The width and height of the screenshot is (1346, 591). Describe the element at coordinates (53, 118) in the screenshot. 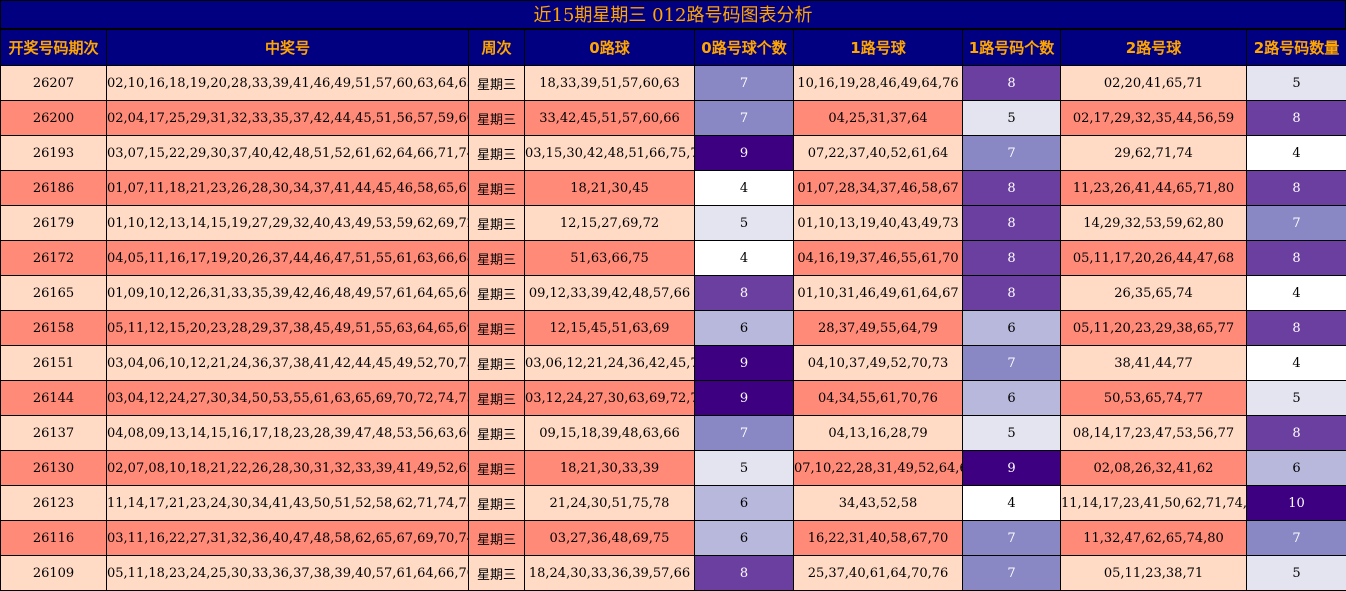

I see `period-cell: 26200` at that location.